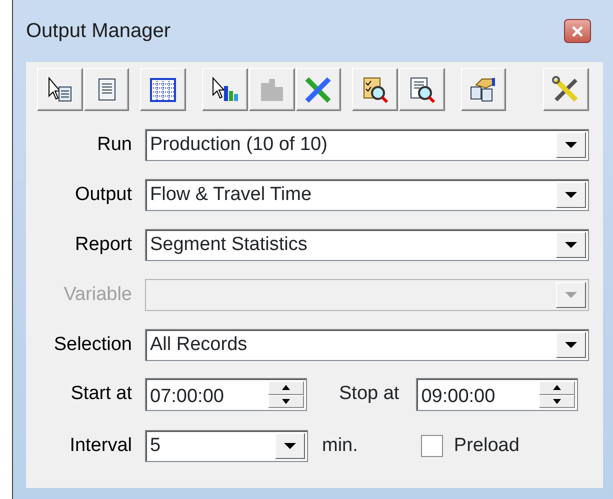 This screenshot has height=499, width=613. Describe the element at coordinates (103, 244) in the screenshot. I see `field-label: Report` at that location.